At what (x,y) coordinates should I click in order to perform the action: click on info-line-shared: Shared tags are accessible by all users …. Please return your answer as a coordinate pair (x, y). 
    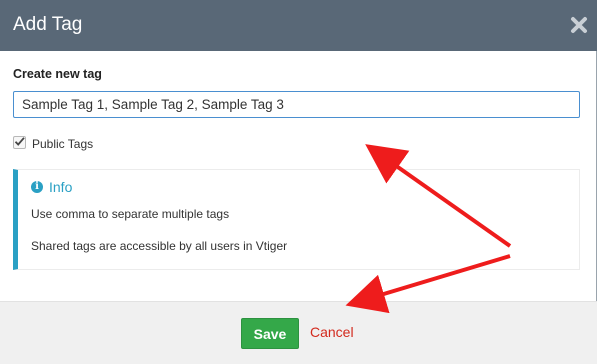
    Looking at the image, I should click on (159, 246).